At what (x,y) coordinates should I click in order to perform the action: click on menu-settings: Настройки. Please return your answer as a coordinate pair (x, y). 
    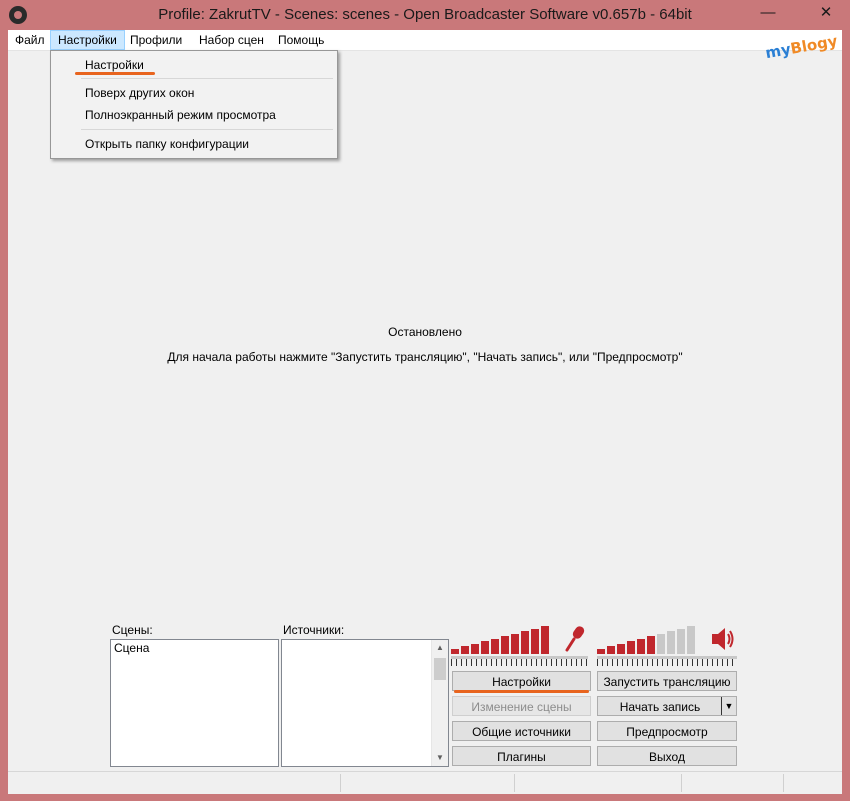
    Looking at the image, I should click on (87, 40).